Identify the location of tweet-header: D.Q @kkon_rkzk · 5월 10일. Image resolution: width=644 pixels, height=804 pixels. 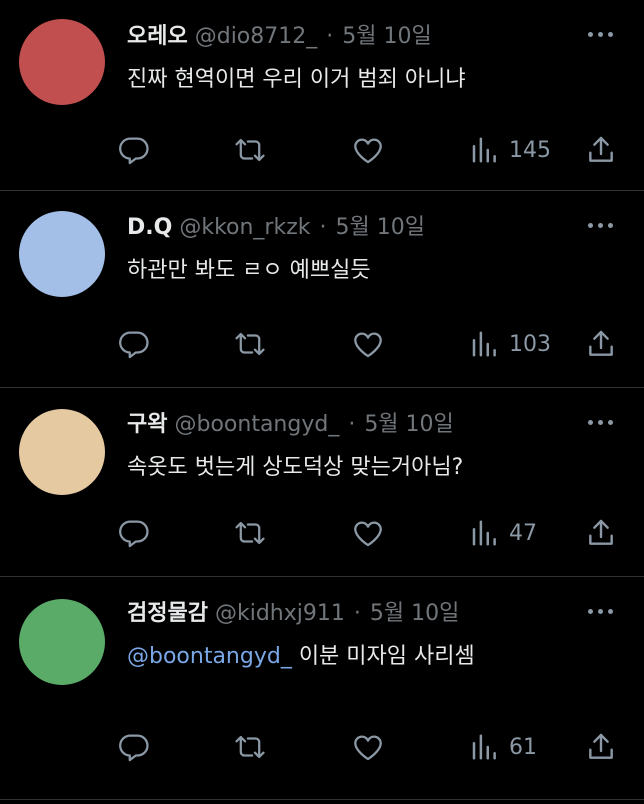
(276, 228).